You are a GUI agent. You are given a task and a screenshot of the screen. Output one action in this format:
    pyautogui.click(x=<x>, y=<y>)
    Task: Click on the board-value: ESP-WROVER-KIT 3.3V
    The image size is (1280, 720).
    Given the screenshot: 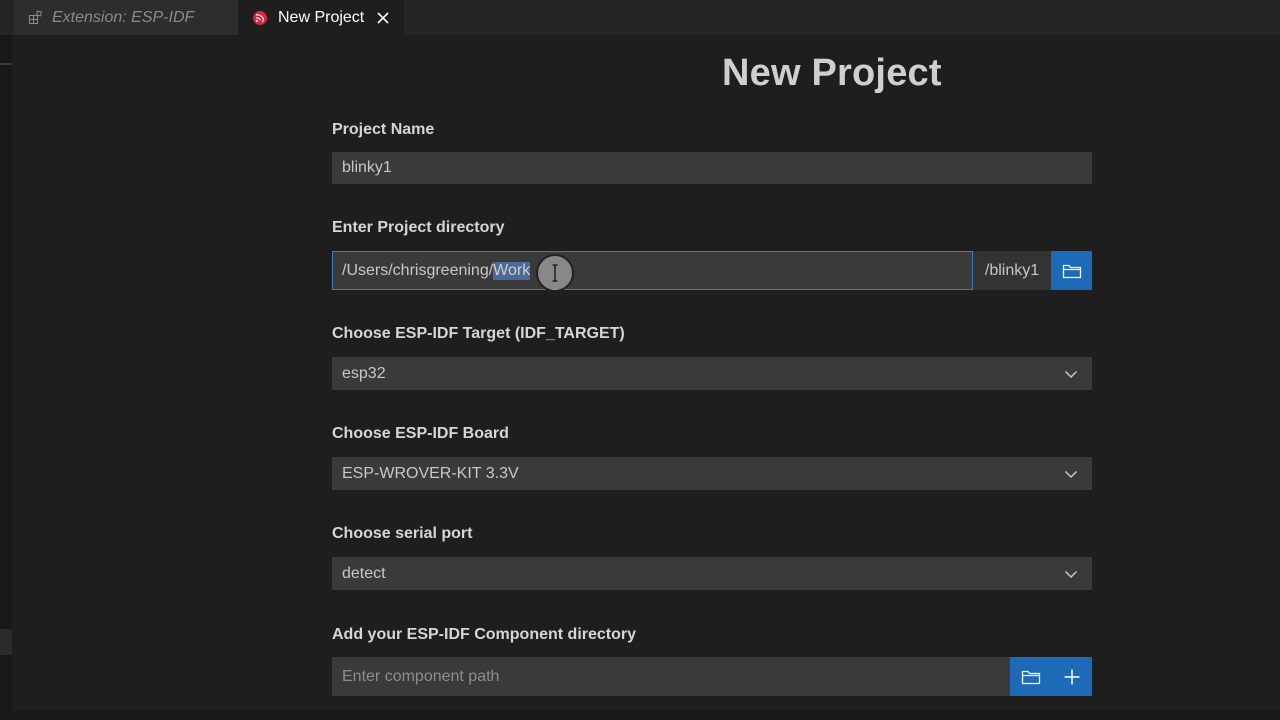 What is the action you would take?
    pyautogui.click(x=430, y=473)
    